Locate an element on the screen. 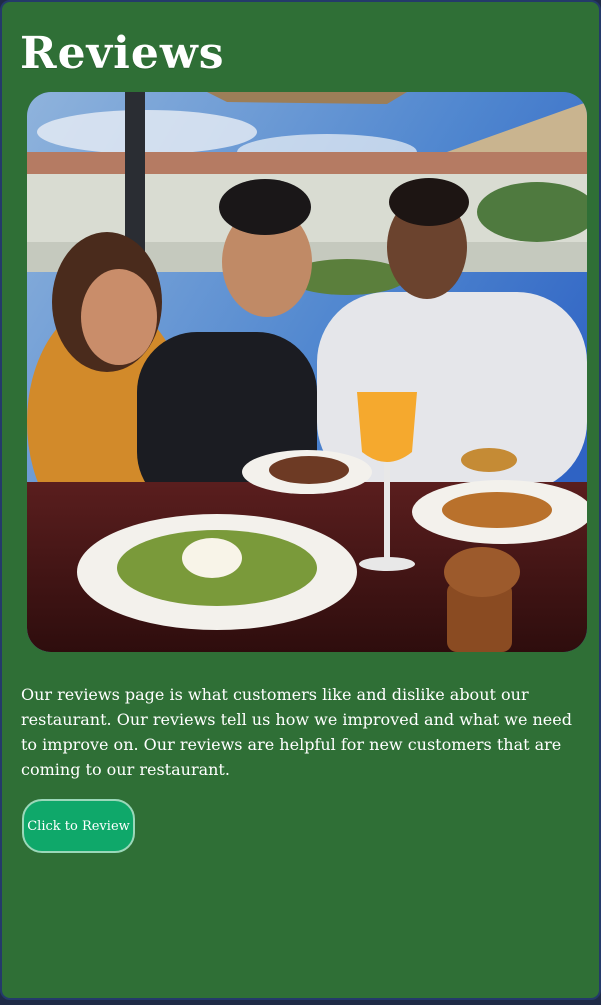 Image resolution: width=601 pixels, height=1005 pixels. page-title: Reviews is located at coordinates (122, 53).